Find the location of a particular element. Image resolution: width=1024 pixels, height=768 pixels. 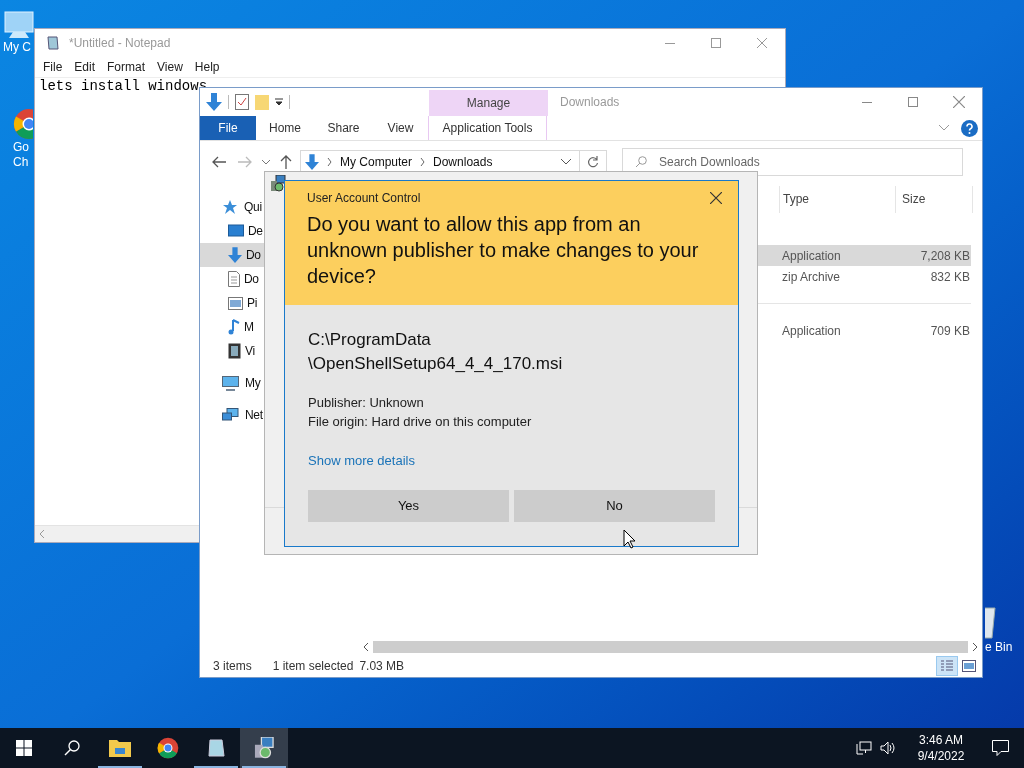

icon-label: e Bin is located at coordinates (999, 647).